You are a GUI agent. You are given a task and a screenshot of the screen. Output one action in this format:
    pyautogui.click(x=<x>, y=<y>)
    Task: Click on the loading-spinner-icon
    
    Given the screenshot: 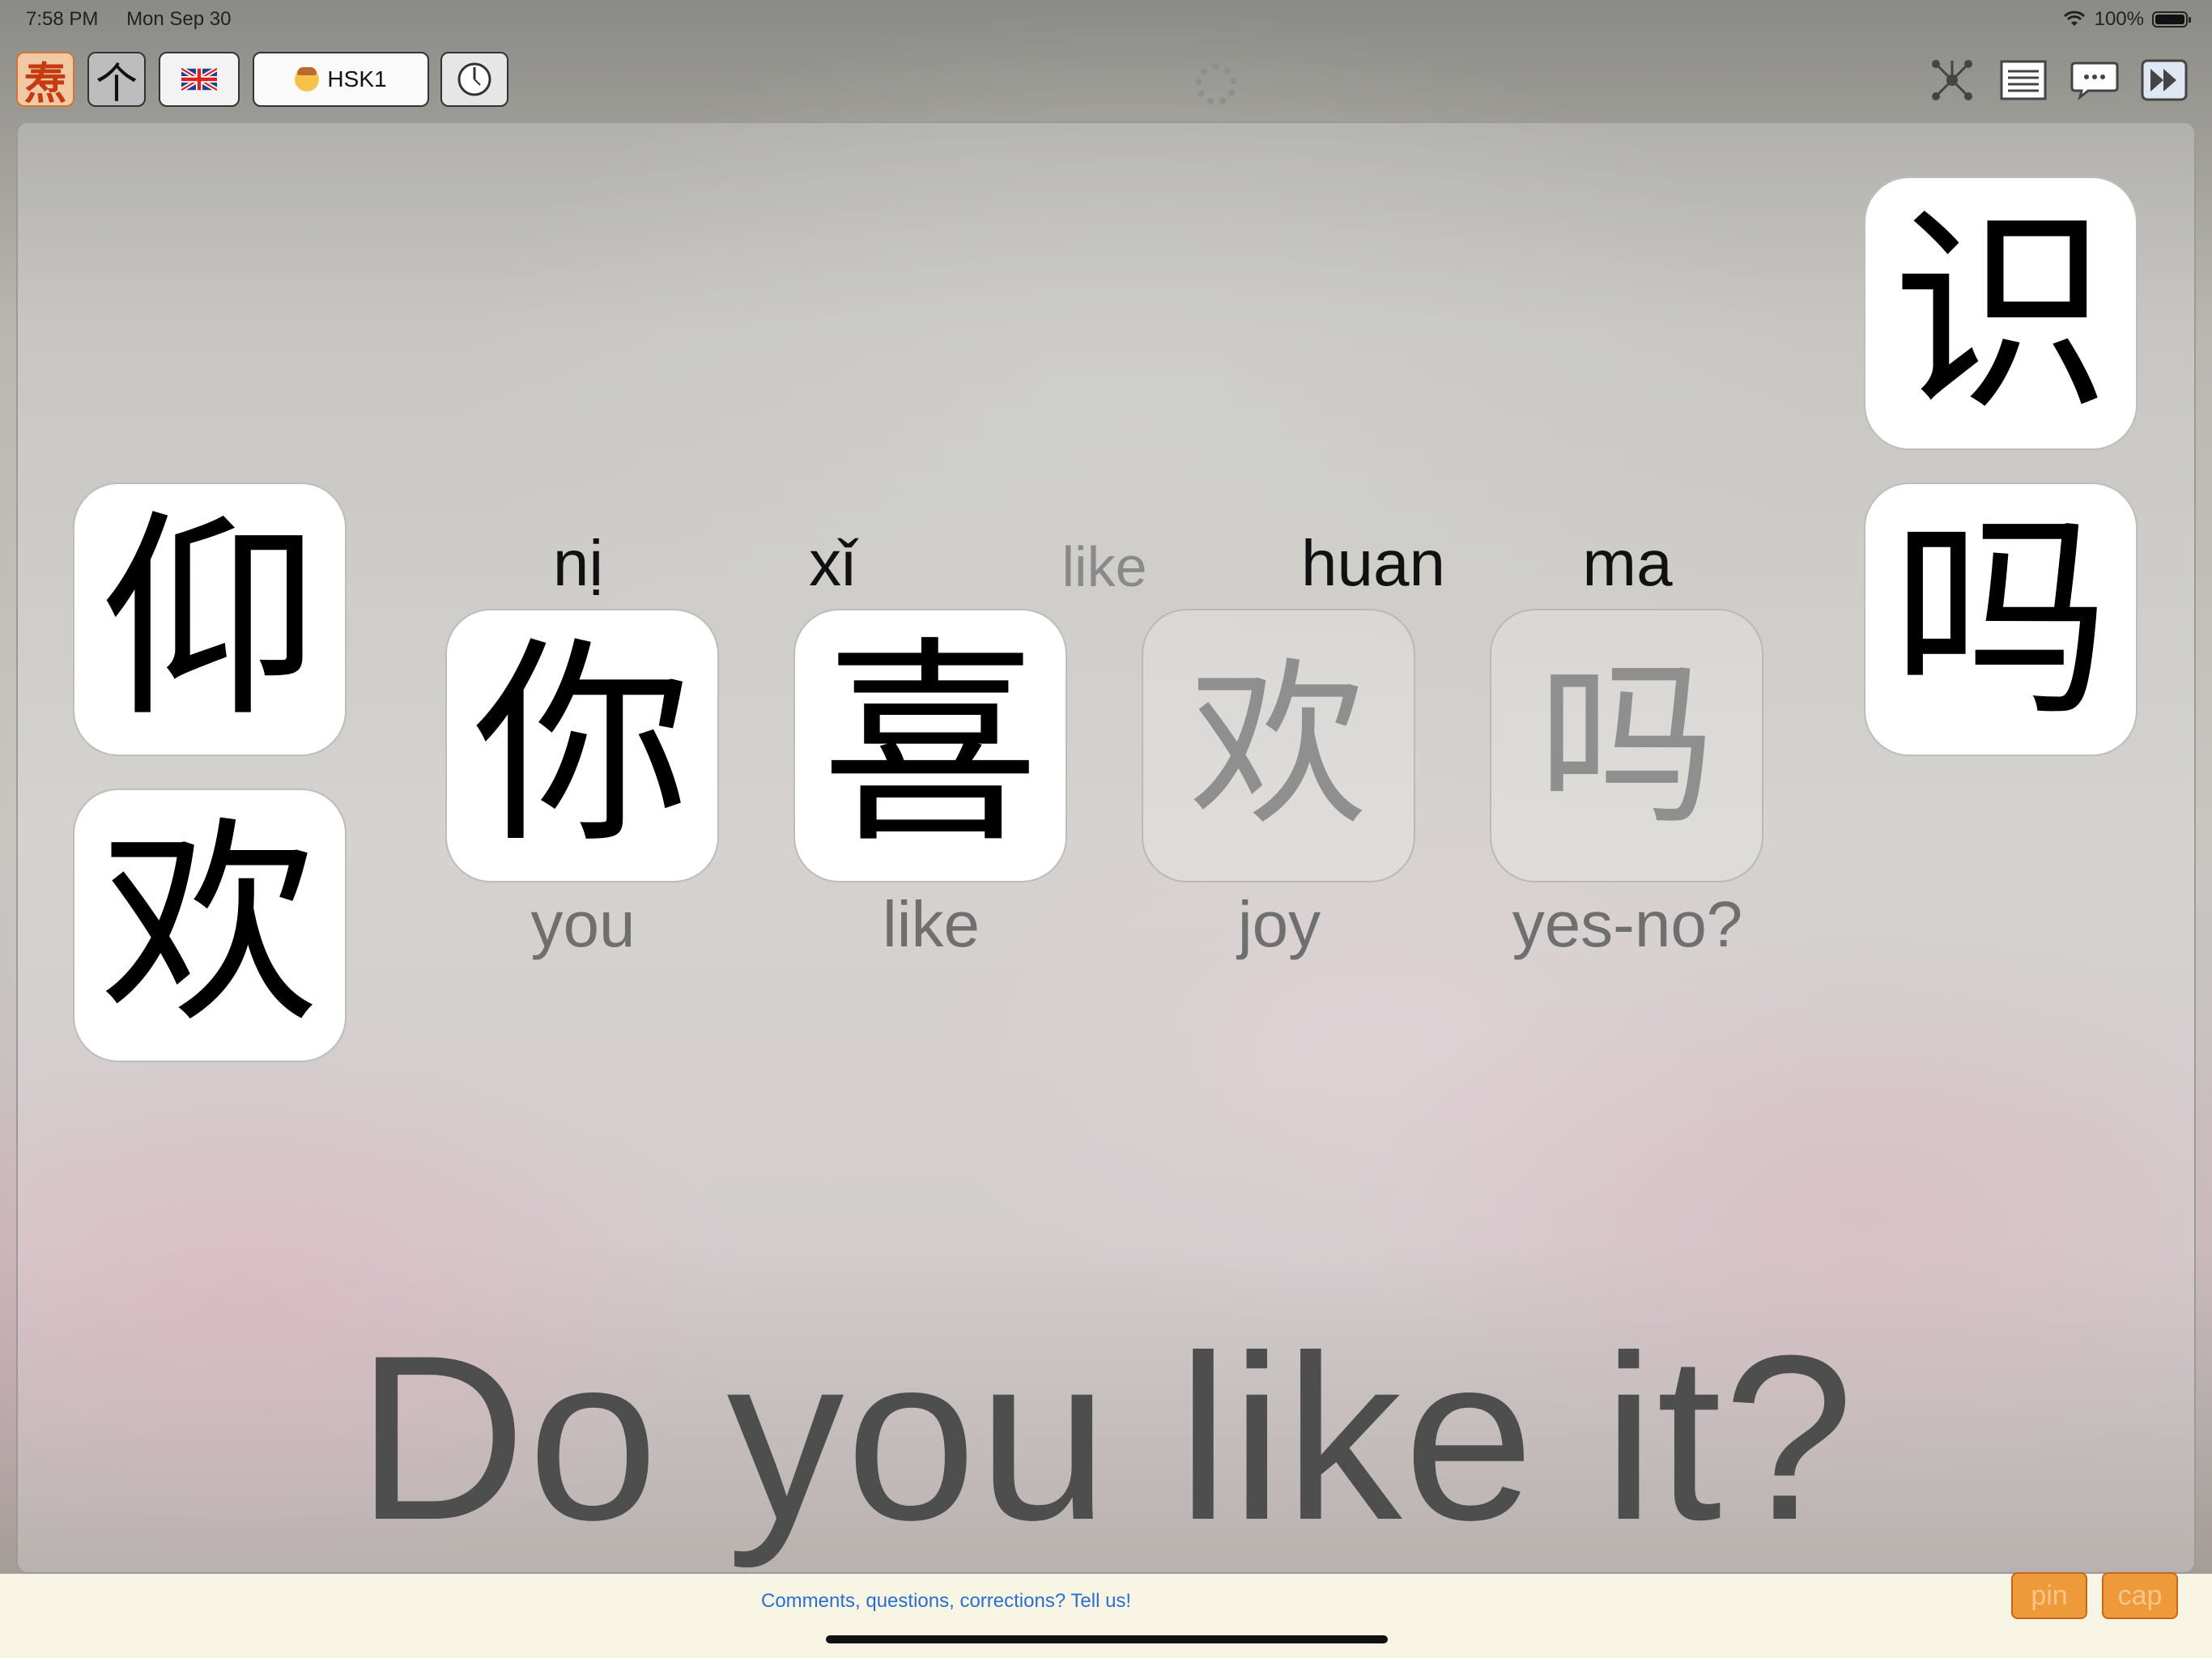 What is the action you would take?
    pyautogui.click(x=1216, y=84)
    